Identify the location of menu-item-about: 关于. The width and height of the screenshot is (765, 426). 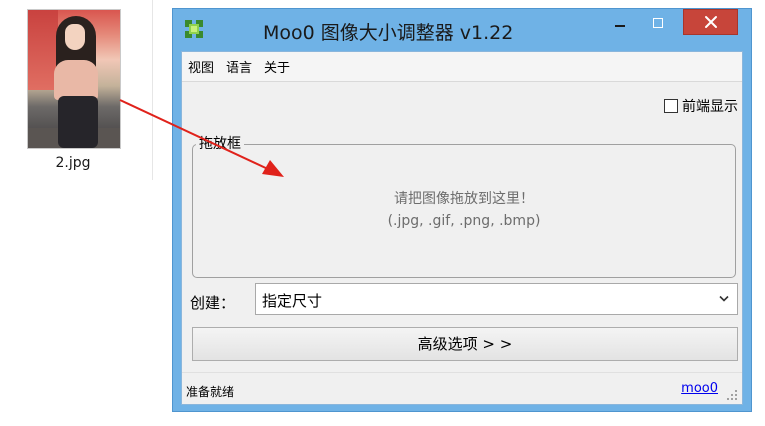
(279, 66).